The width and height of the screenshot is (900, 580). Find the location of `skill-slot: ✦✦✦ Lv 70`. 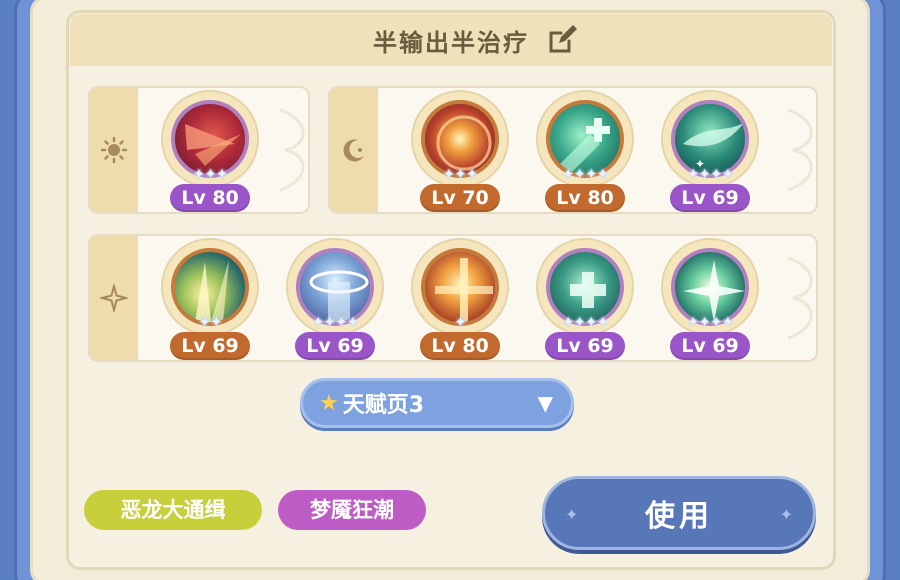

skill-slot: ✦✦✦ Lv 70 is located at coordinates (460, 157).